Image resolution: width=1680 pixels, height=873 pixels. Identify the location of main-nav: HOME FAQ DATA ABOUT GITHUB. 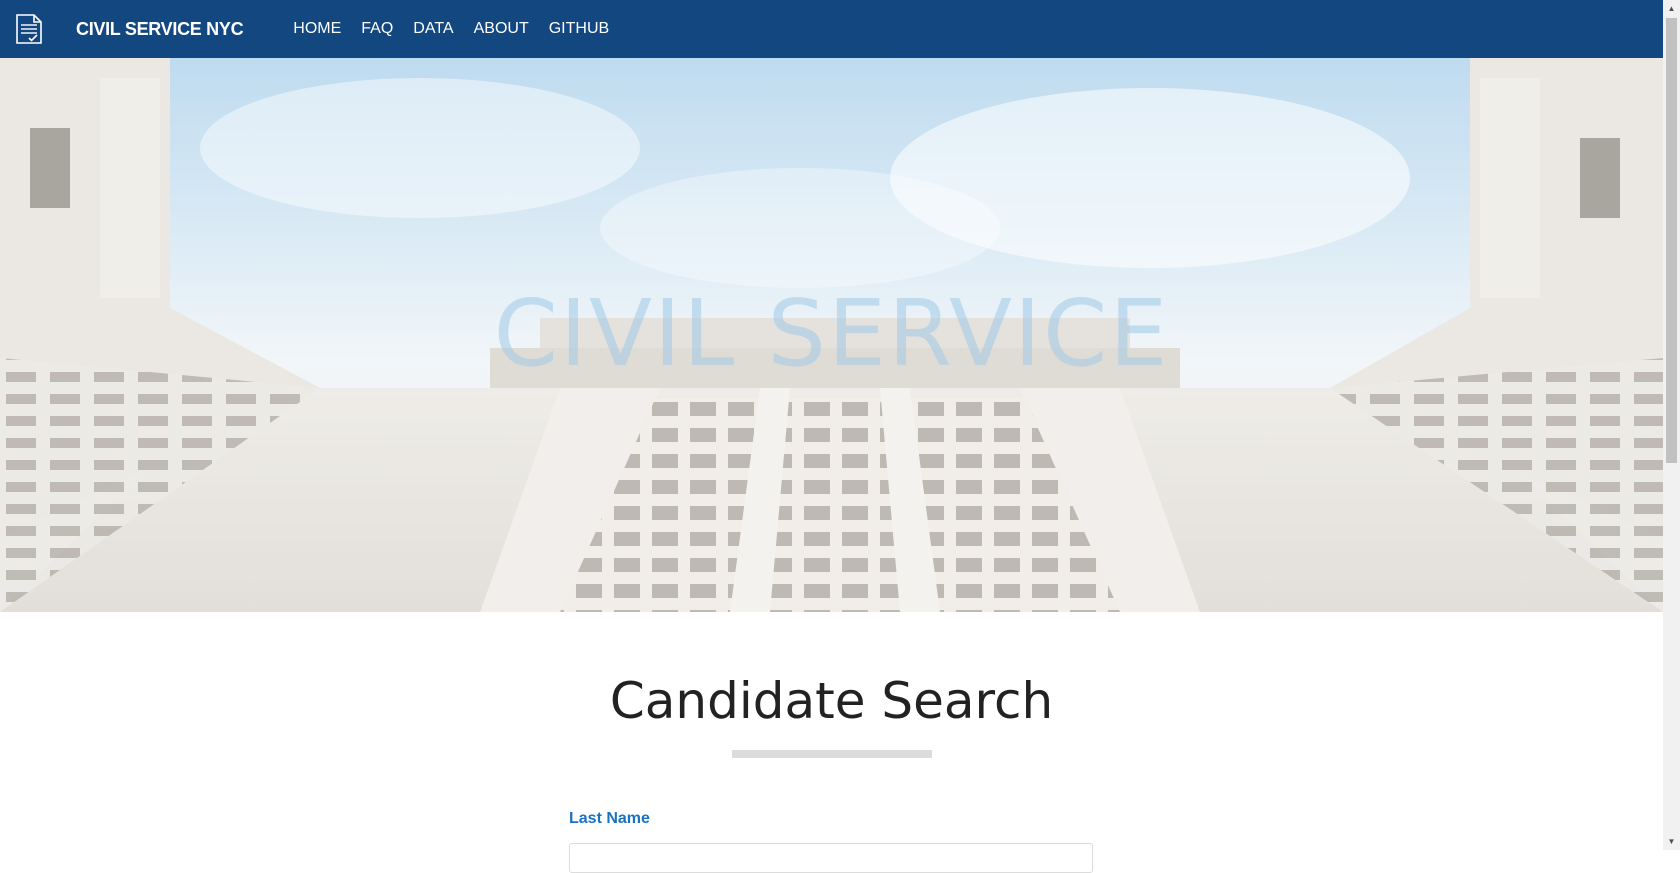
(451, 29).